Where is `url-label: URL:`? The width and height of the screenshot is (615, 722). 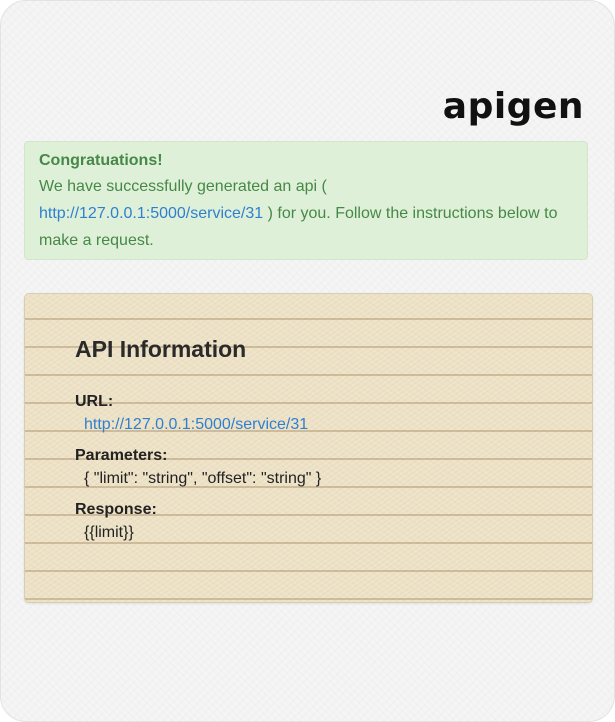
url-label: URL: is located at coordinates (94, 401).